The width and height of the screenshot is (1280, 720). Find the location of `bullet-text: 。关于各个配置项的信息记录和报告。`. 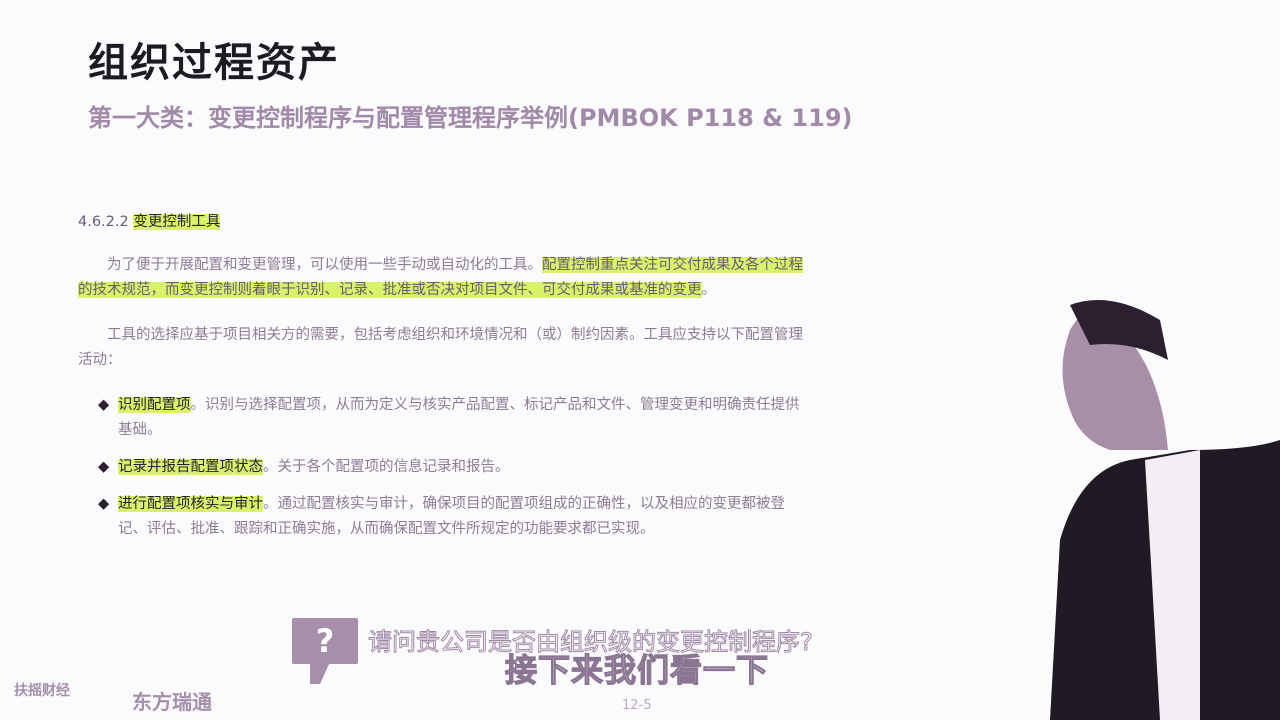

bullet-text: 。关于各个配置项的信息记录和报告。 is located at coordinates (386, 467).